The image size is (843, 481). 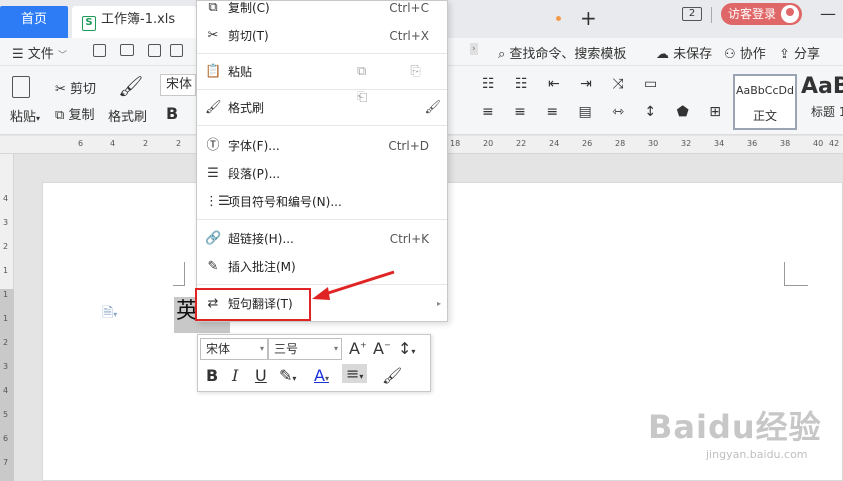 What do you see at coordinates (249, 8) in the screenshot?
I see `menu-item-label: 复制(C)` at bounding box center [249, 8].